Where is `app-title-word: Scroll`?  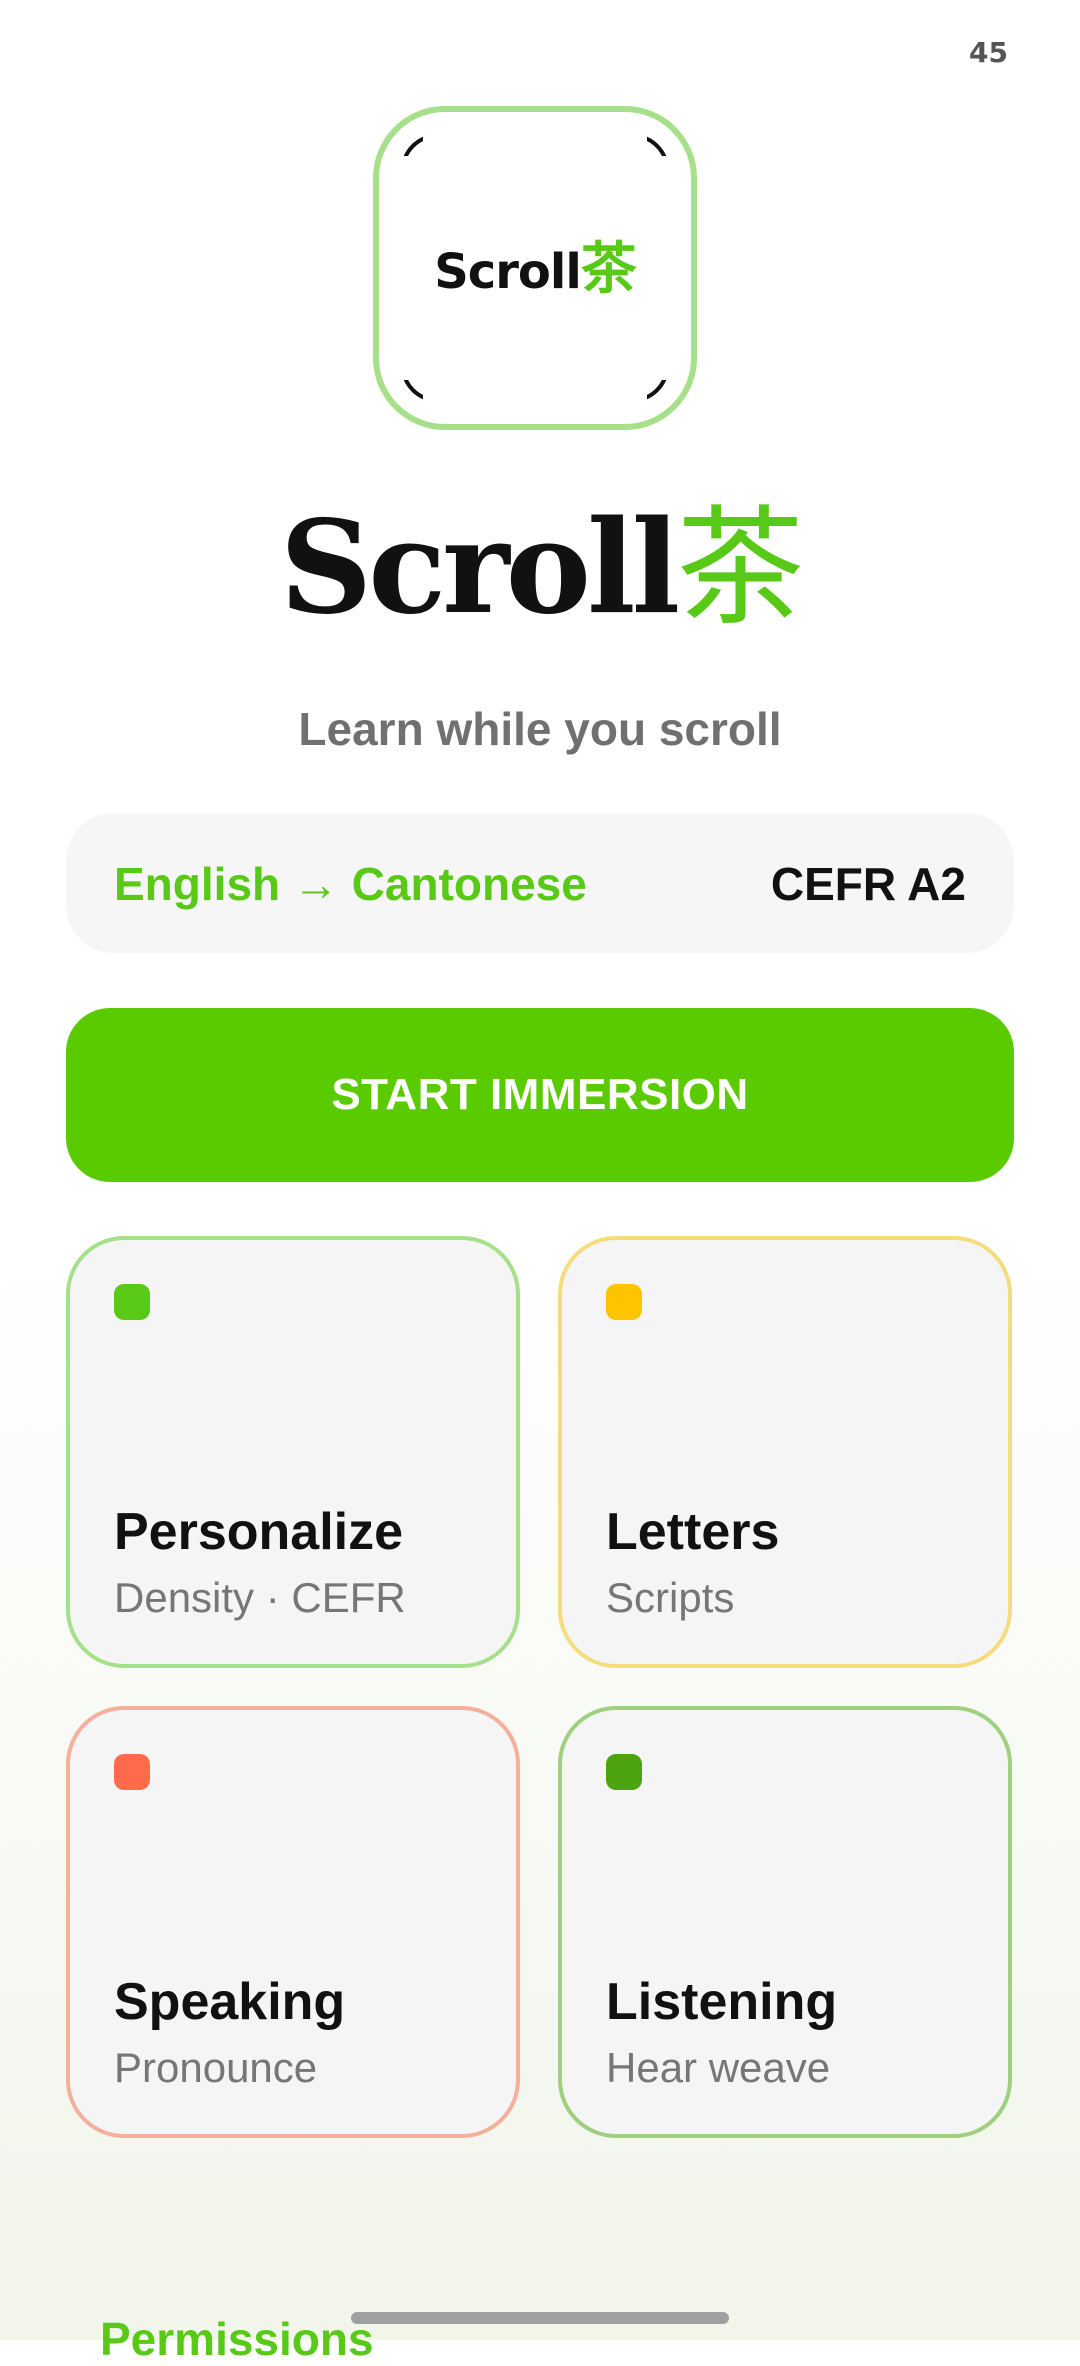
app-title-word: Scroll is located at coordinates (479, 568).